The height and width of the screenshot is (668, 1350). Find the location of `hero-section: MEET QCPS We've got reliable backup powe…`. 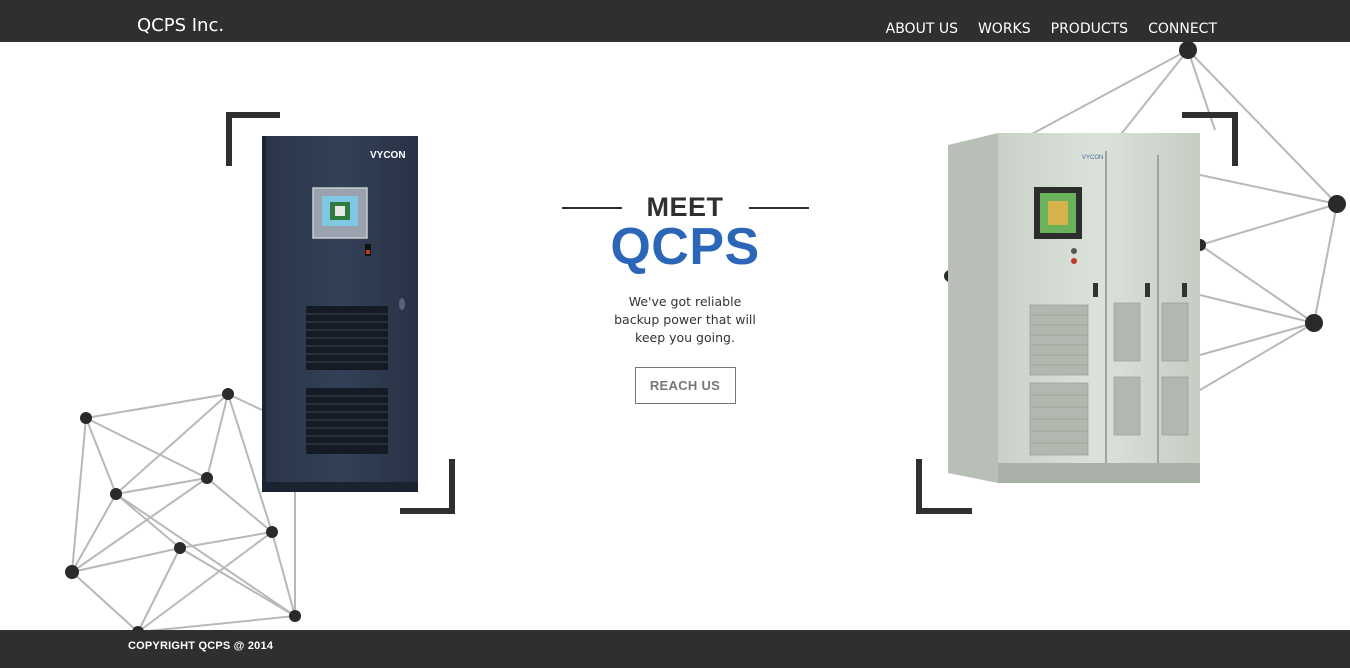

hero-section: MEET QCPS We've got reliable backup powe… is located at coordinates (685, 297).